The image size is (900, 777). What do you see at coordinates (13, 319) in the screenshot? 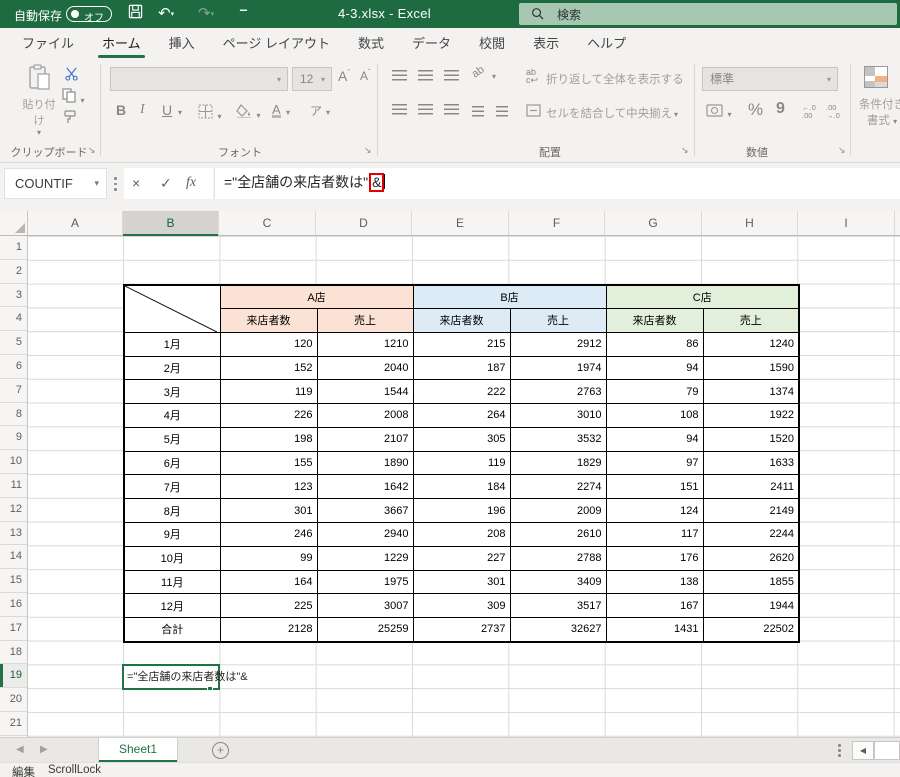
I see `row-header-4: 4` at bounding box center [13, 319].